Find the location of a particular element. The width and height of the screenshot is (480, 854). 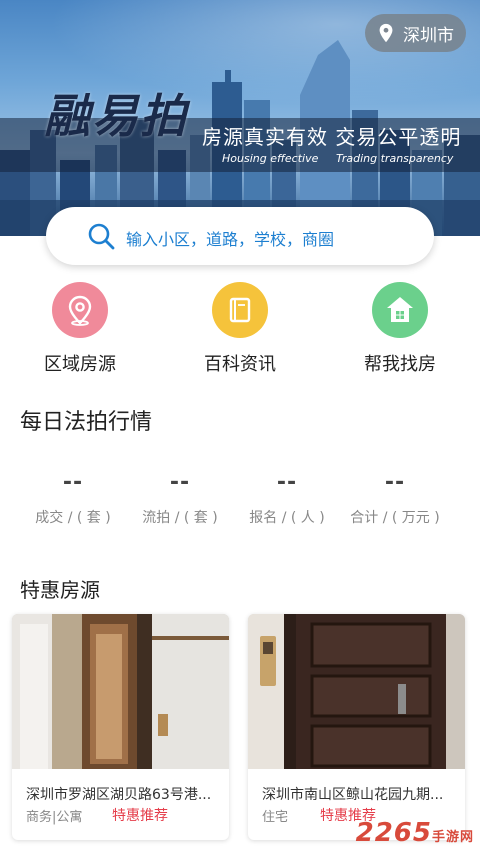

category-label: 帮我找房 is located at coordinates (400, 364).